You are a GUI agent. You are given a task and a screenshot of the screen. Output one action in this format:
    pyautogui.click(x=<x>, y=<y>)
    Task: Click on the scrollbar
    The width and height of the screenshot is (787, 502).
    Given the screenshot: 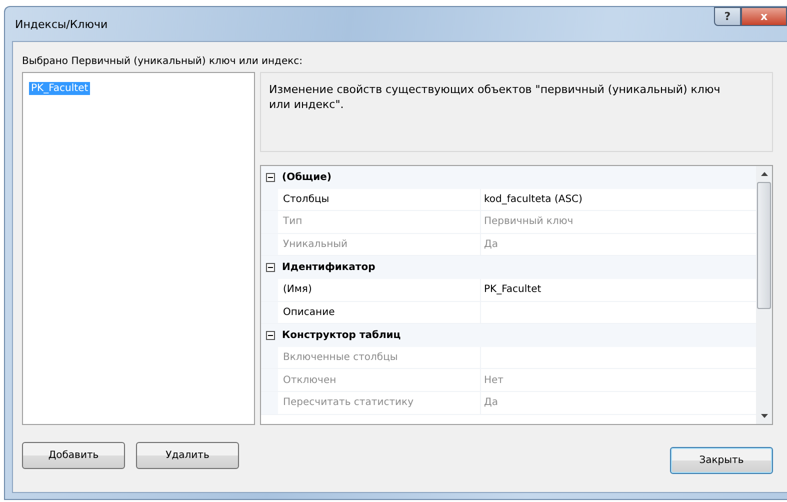 What is the action you would take?
    pyautogui.click(x=764, y=295)
    